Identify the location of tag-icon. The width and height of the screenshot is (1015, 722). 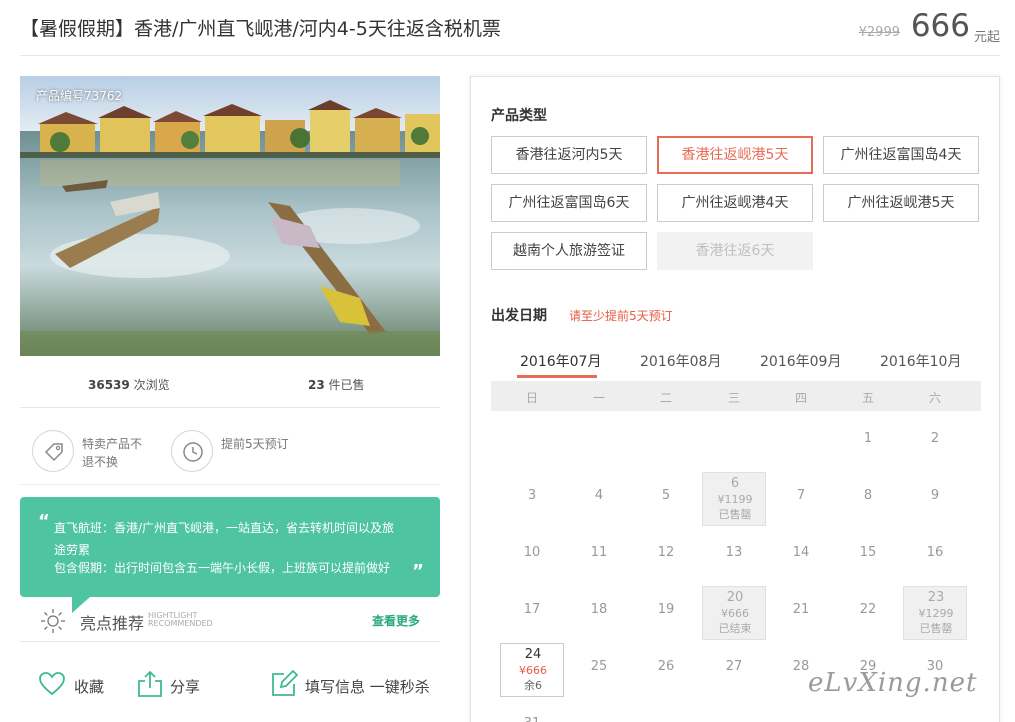
(53, 451).